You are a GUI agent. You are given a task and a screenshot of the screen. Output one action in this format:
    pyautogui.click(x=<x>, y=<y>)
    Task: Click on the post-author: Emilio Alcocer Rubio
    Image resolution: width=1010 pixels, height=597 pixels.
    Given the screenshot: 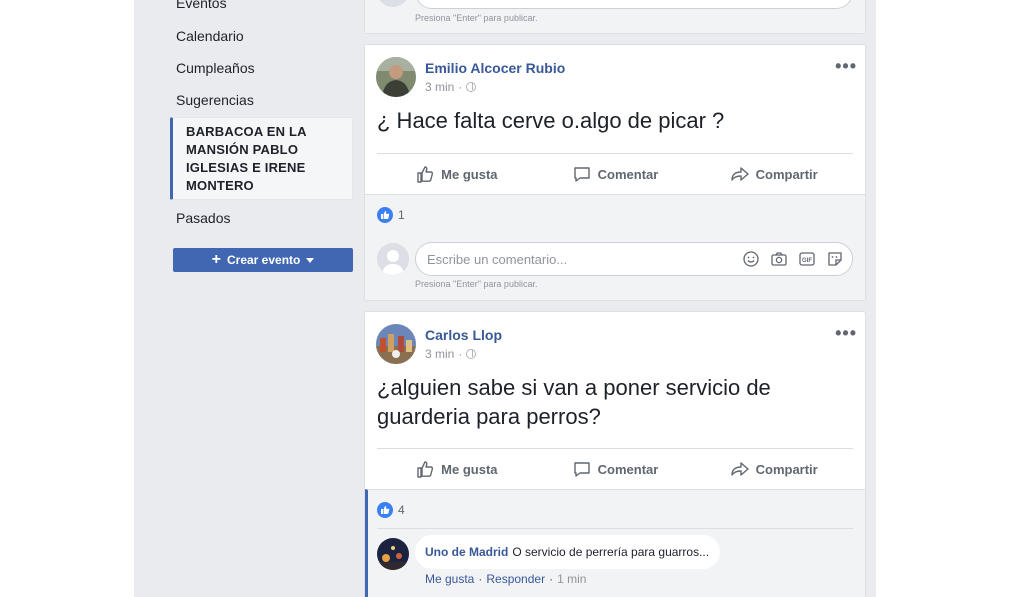 What is the action you would take?
    pyautogui.click(x=495, y=68)
    